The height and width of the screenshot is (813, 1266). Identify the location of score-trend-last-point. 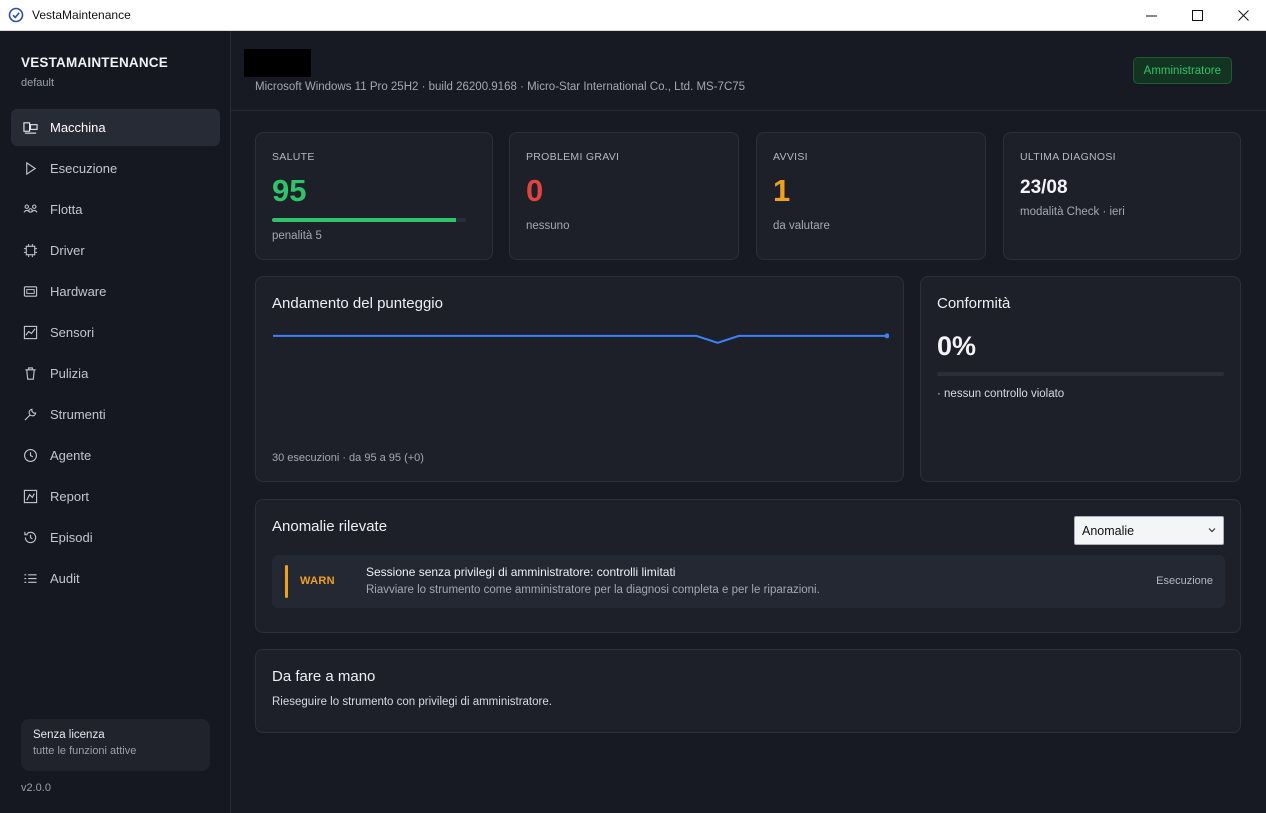
(886, 336).